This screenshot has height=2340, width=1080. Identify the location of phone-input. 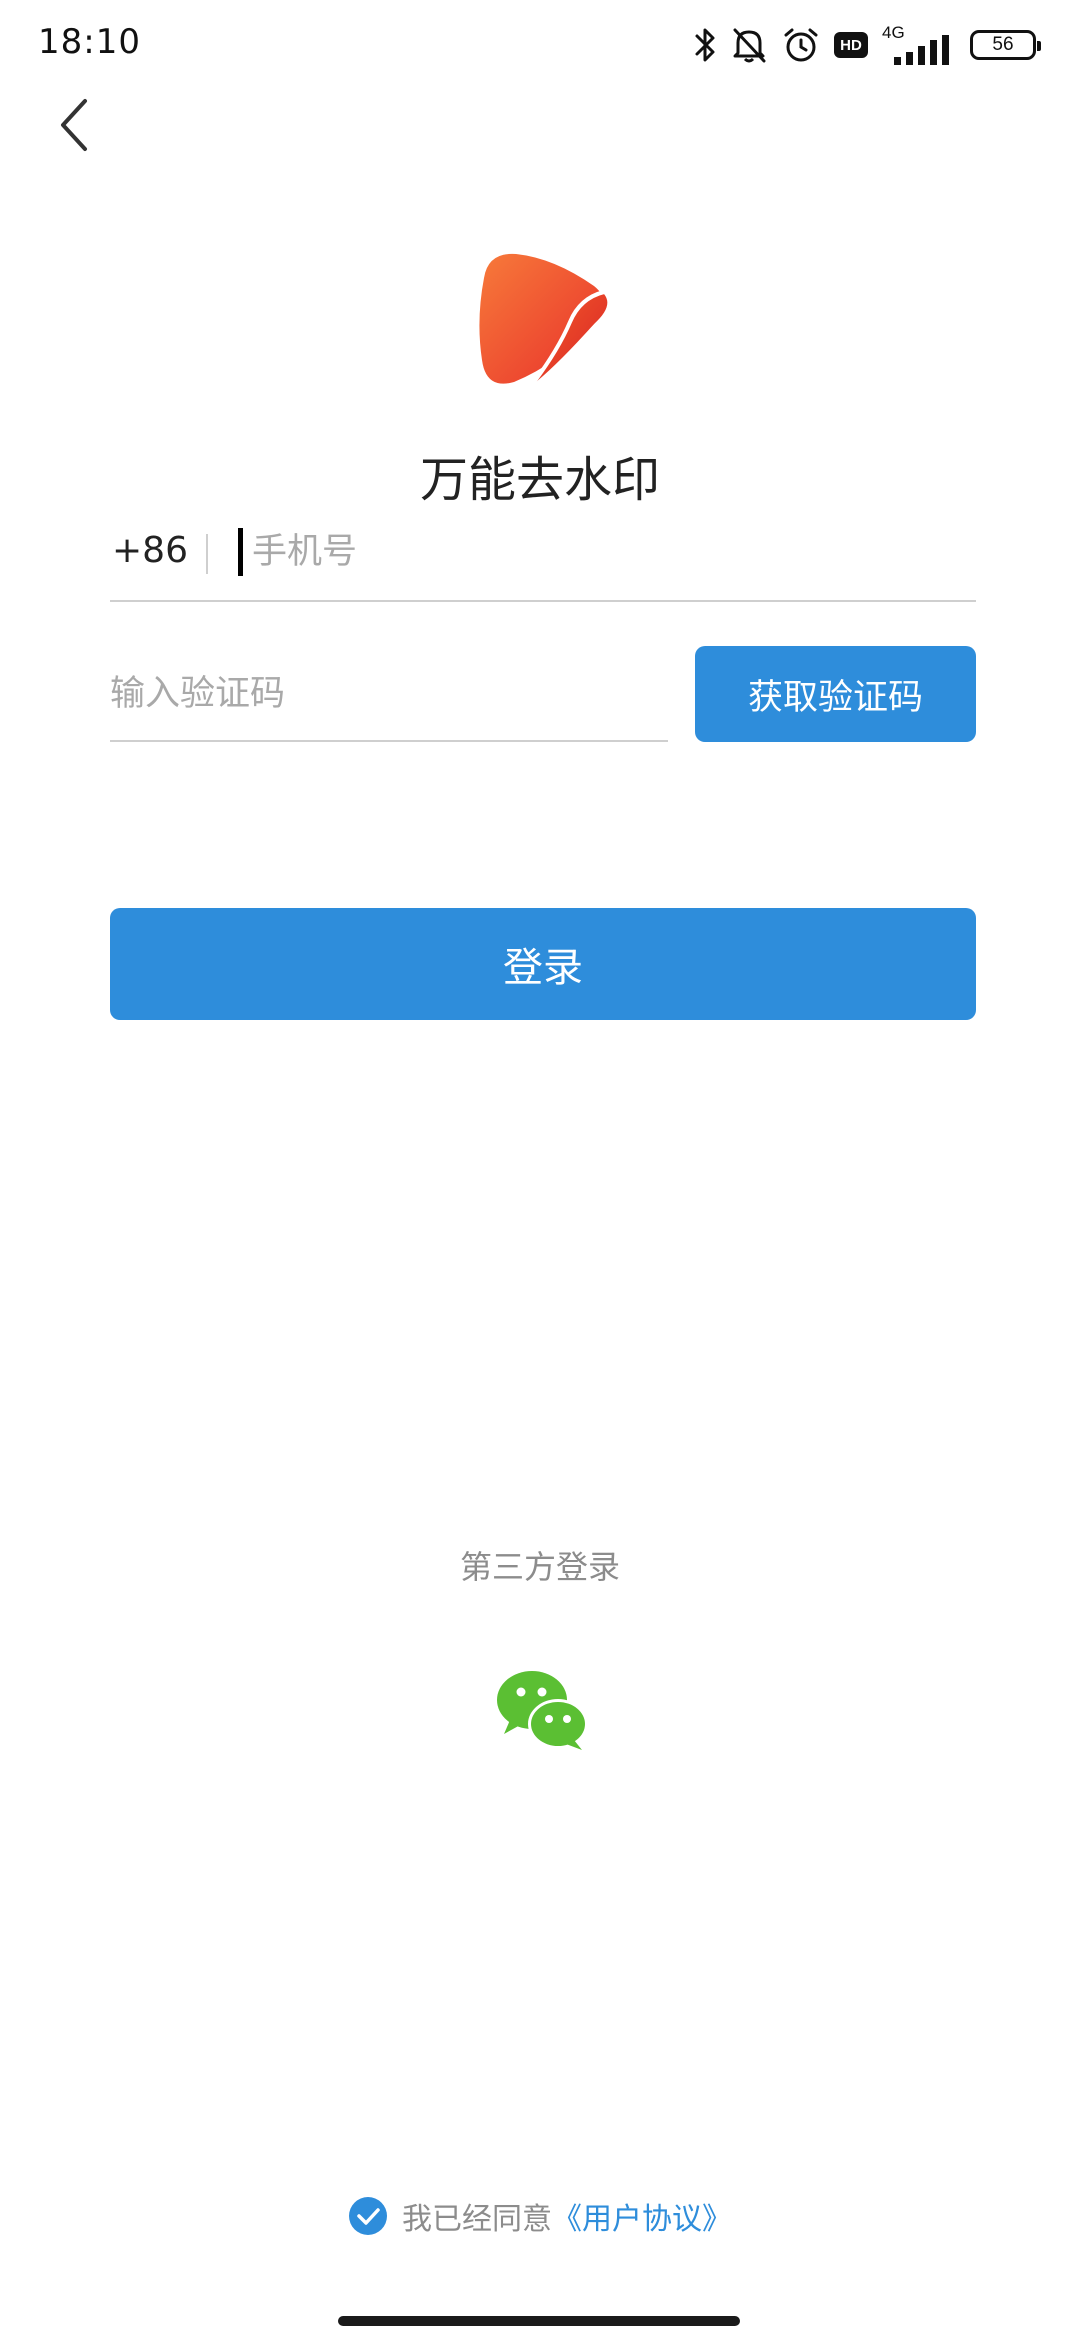
(595, 552).